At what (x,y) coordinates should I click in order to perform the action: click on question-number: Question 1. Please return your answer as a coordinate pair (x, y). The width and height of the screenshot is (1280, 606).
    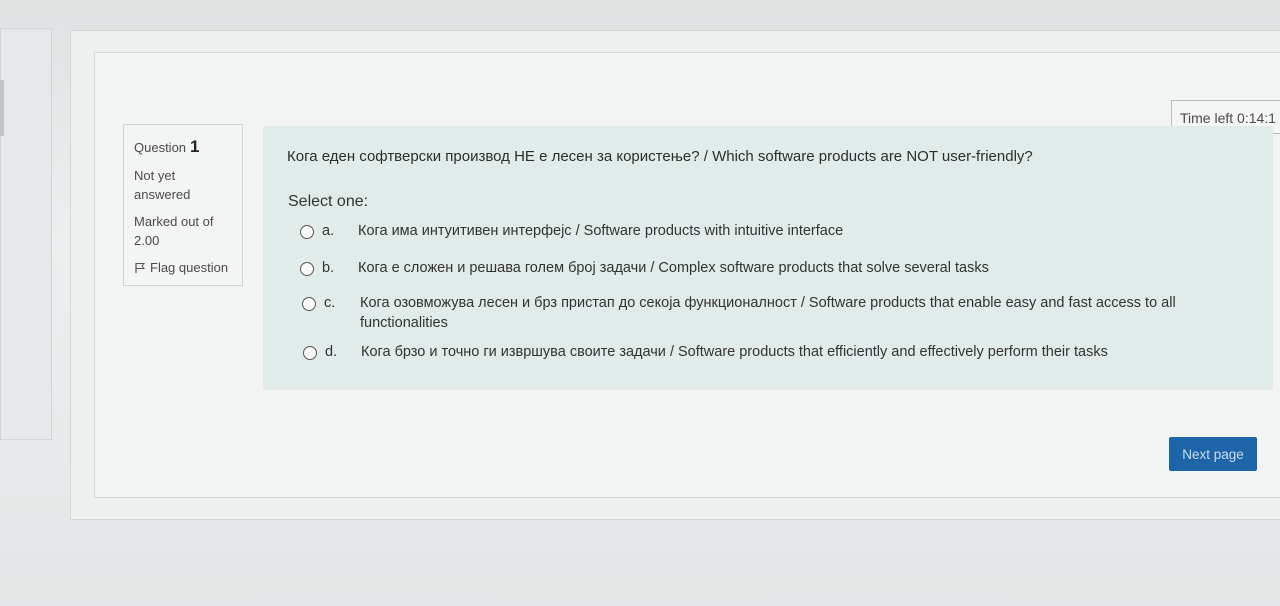
    Looking at the image, I should click on (184, 147).